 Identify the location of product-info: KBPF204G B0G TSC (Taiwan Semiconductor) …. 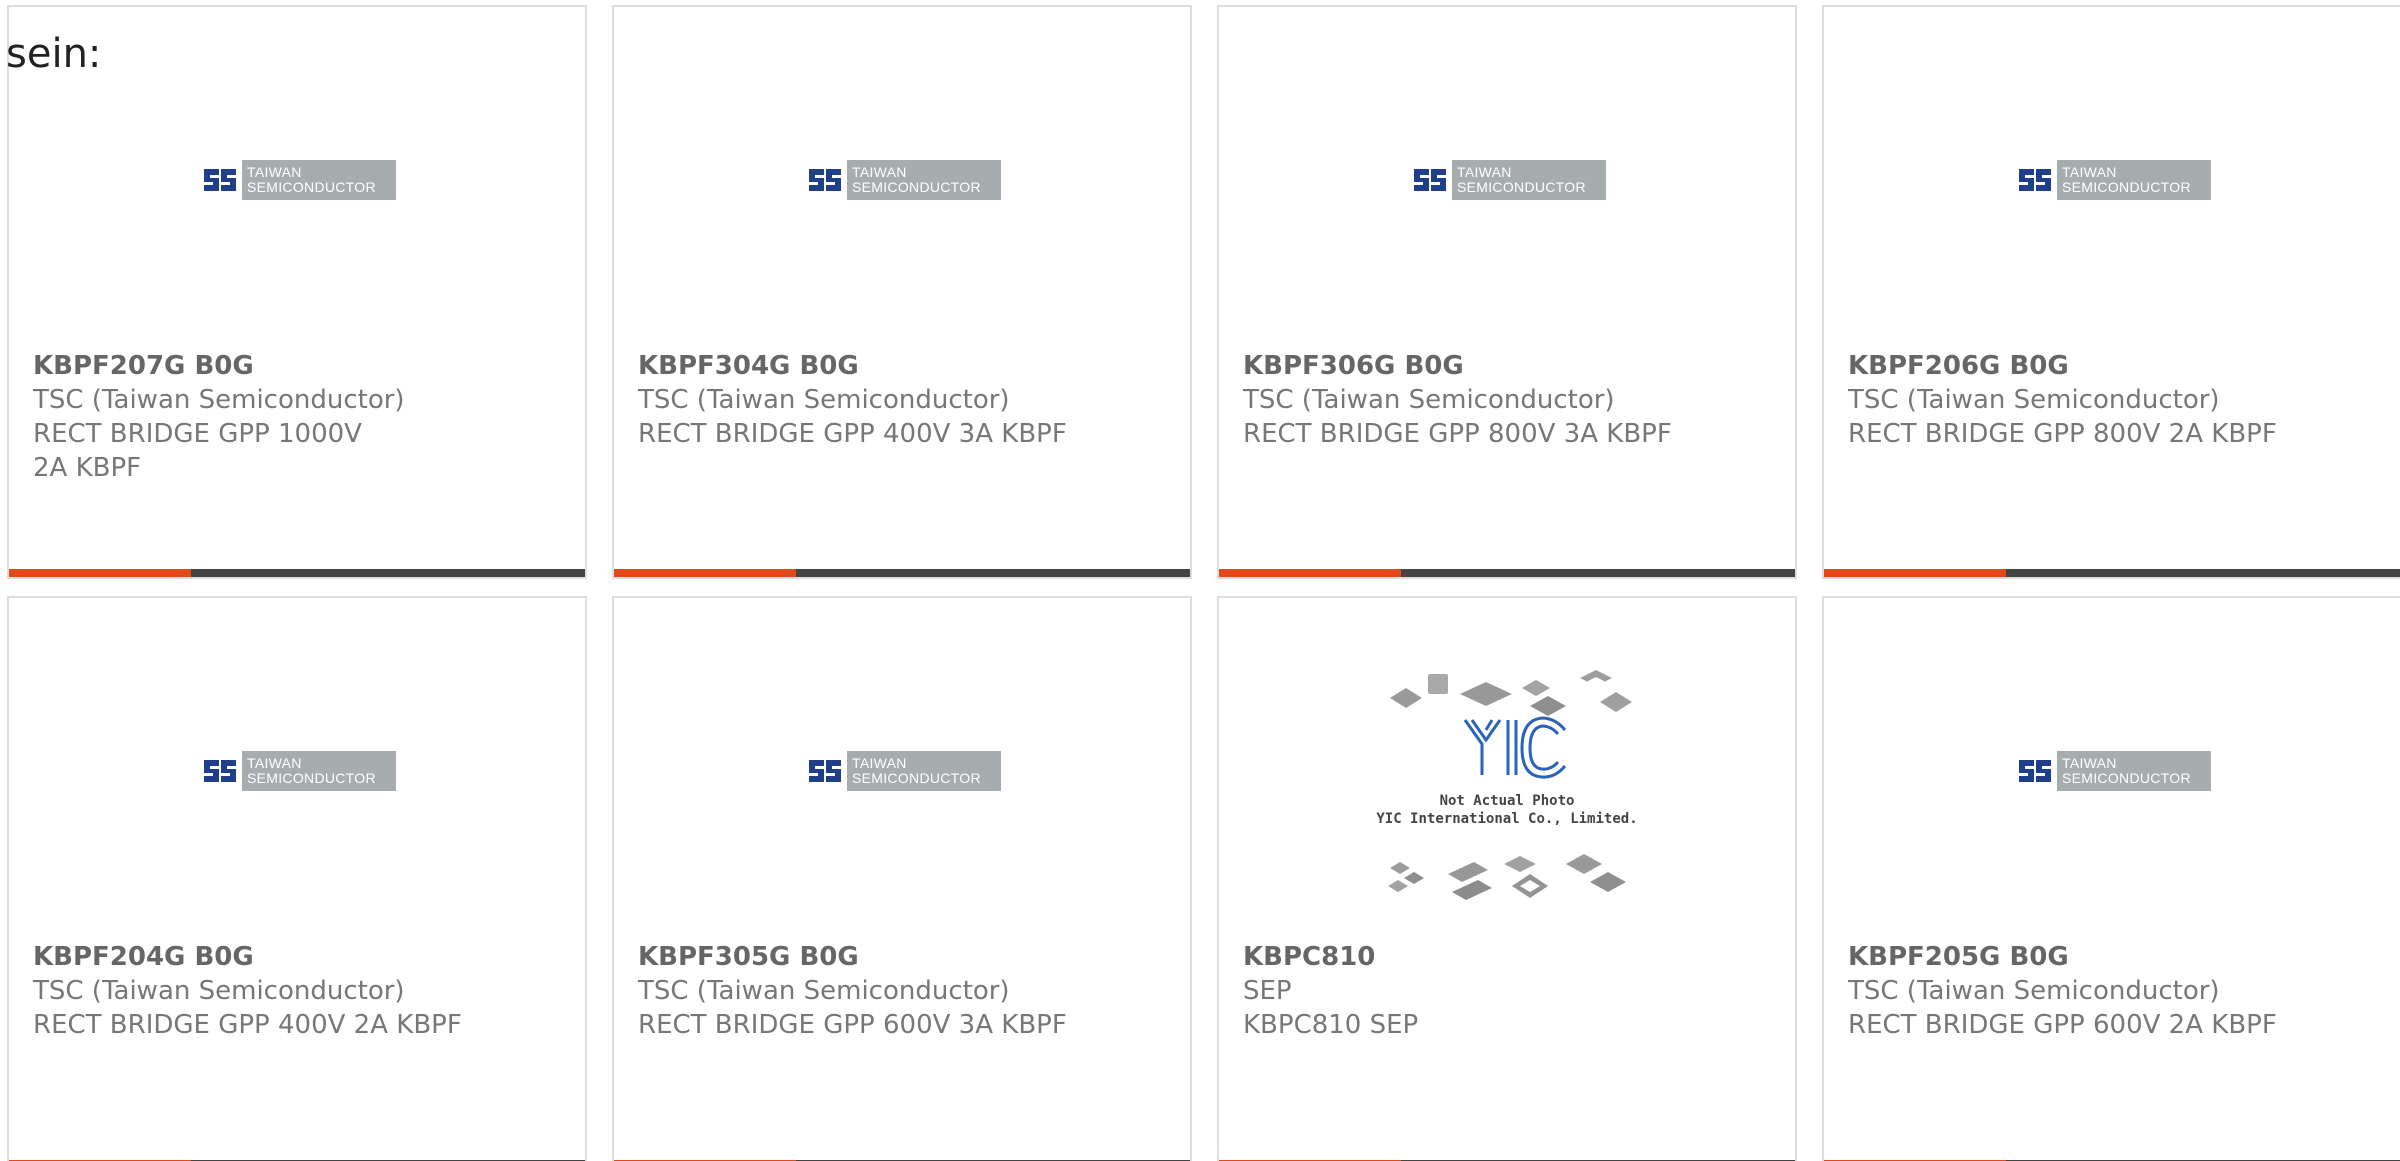
(299, 991).